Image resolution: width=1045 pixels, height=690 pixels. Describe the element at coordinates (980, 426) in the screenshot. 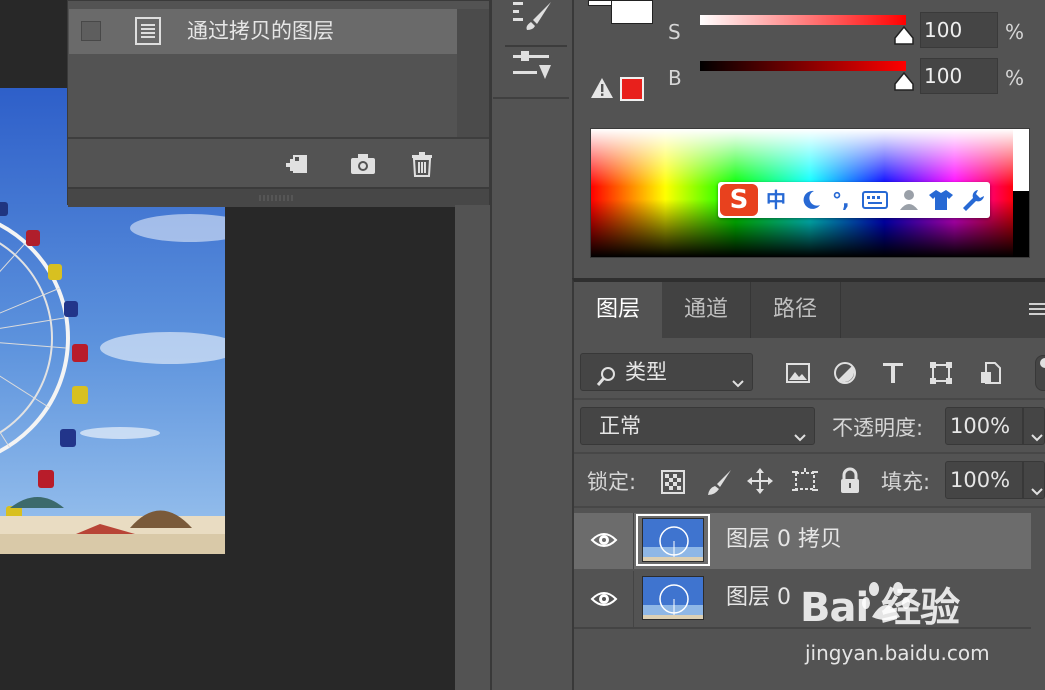

I see `opacity-value: 100%` at that location.